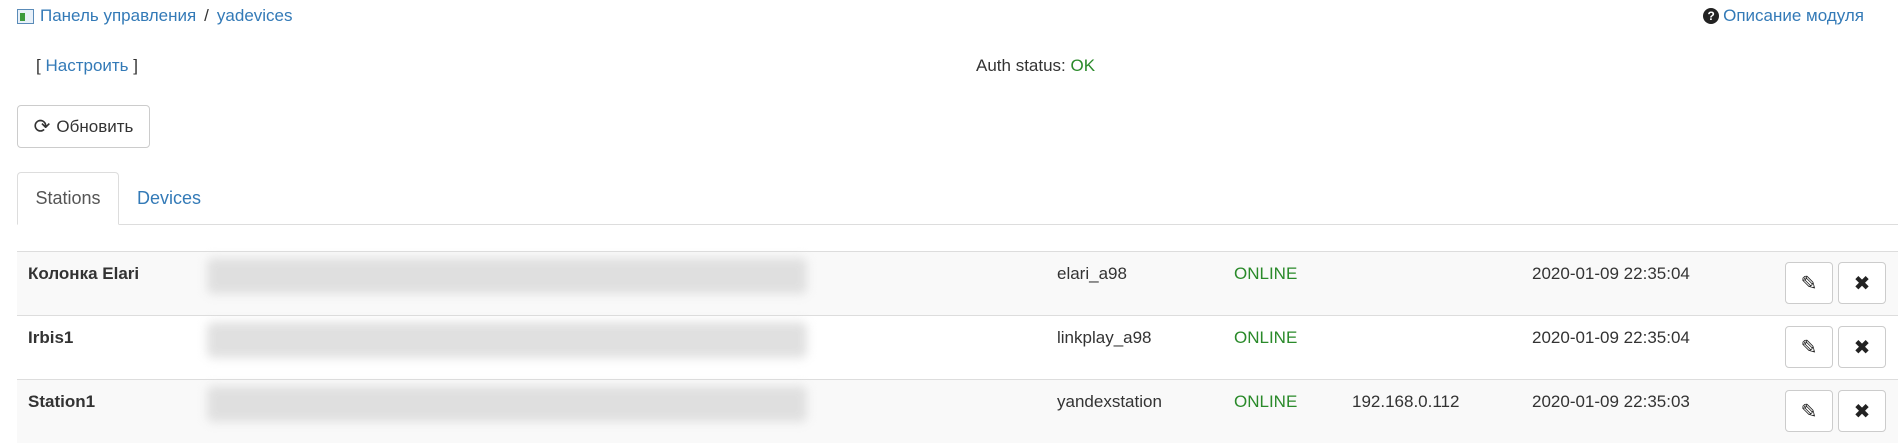  Describe the element at coordinates (136, 65) in the screenshot. I see `bracket-close: ]` at that location.